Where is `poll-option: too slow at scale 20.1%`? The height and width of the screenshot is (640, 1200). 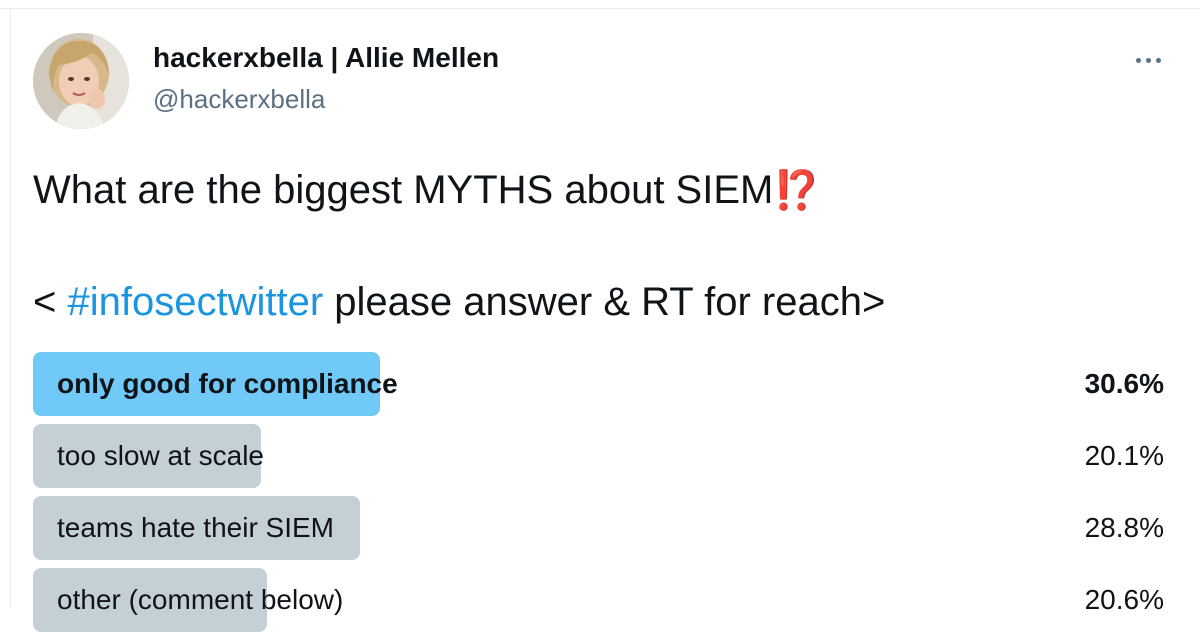 poll-option: too slow at scale 20.1% is located at coordinates (600, 456).